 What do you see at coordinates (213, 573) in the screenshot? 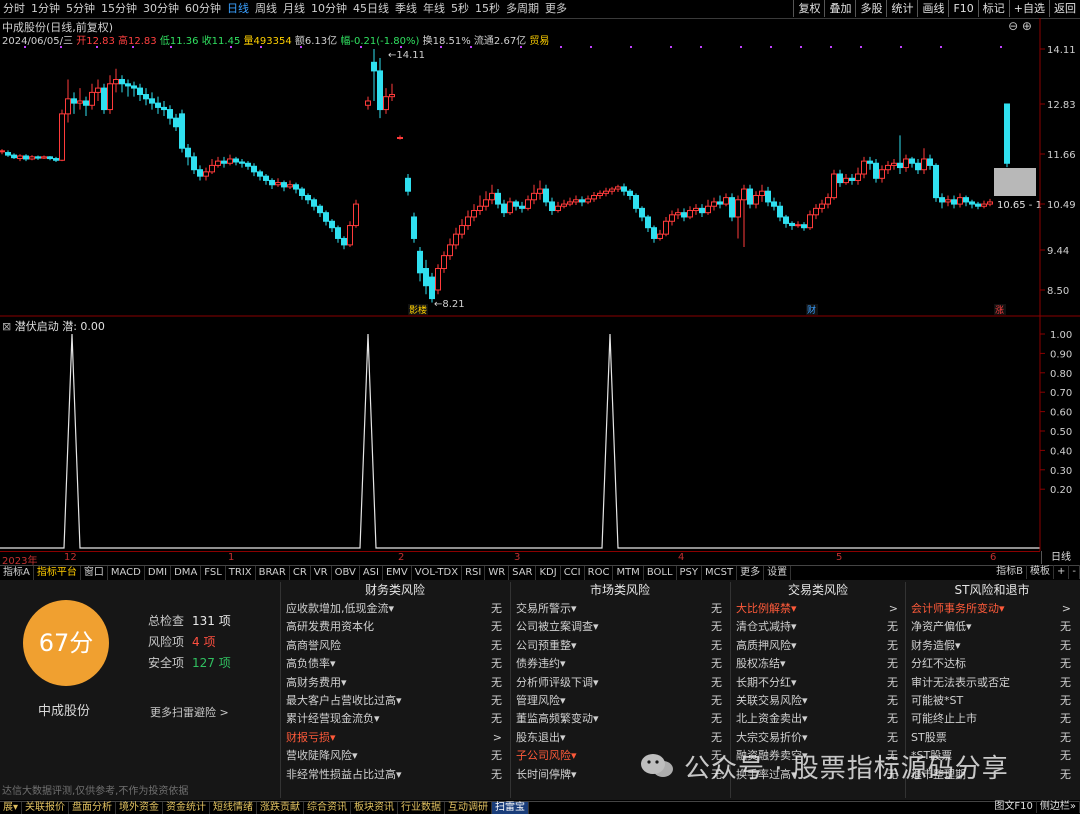
I see `indicator-tab: FSL` at bounding box center [213, 573].